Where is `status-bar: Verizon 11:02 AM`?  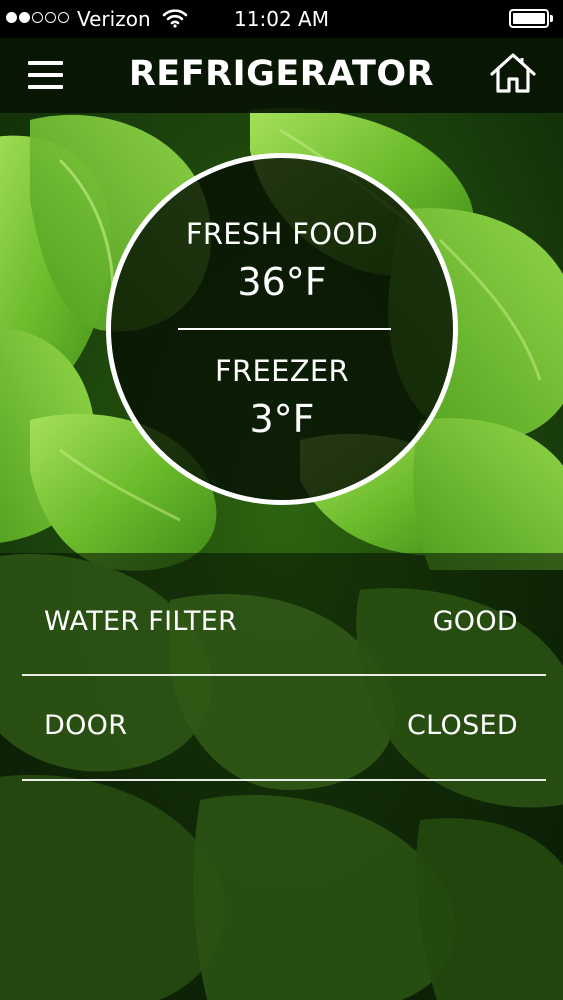 status-bar: Verizon 11:02 AM is located at coordinates (281, 19).